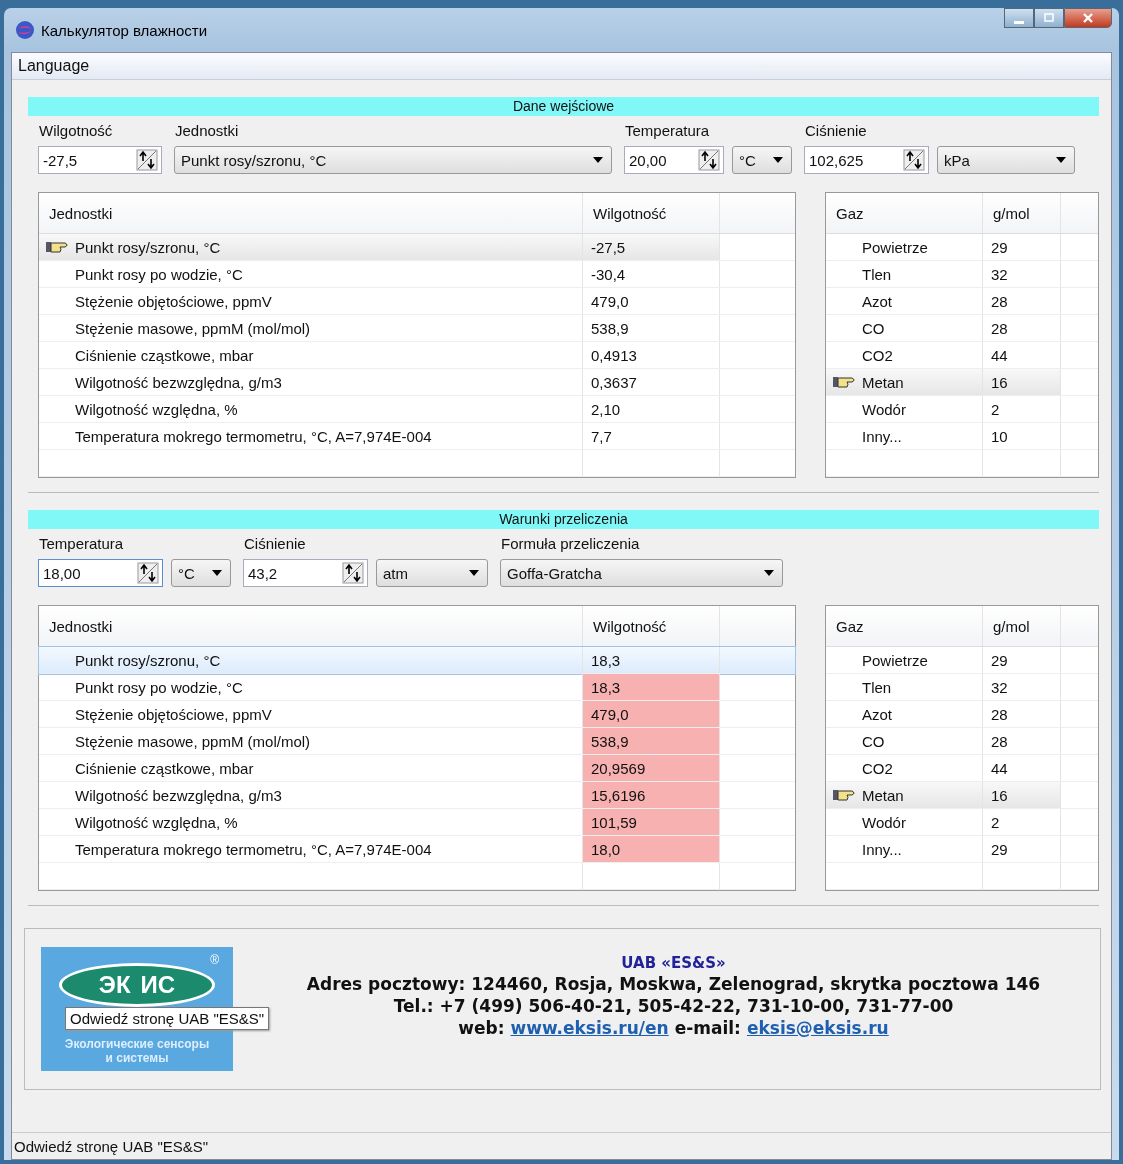 Image resolution: width=1123 pixels, height=1164 pixels. I want to click on dropdown: Goffa-Gratcha, so click(641, 573).